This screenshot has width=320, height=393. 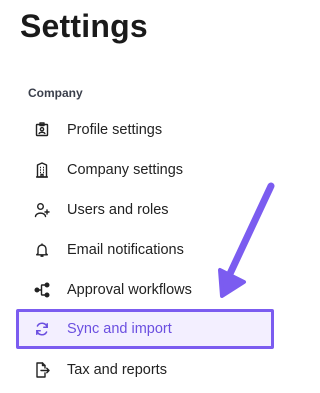 I want to click on nav-item-label: Users and roles, so click(x=118, y=210).